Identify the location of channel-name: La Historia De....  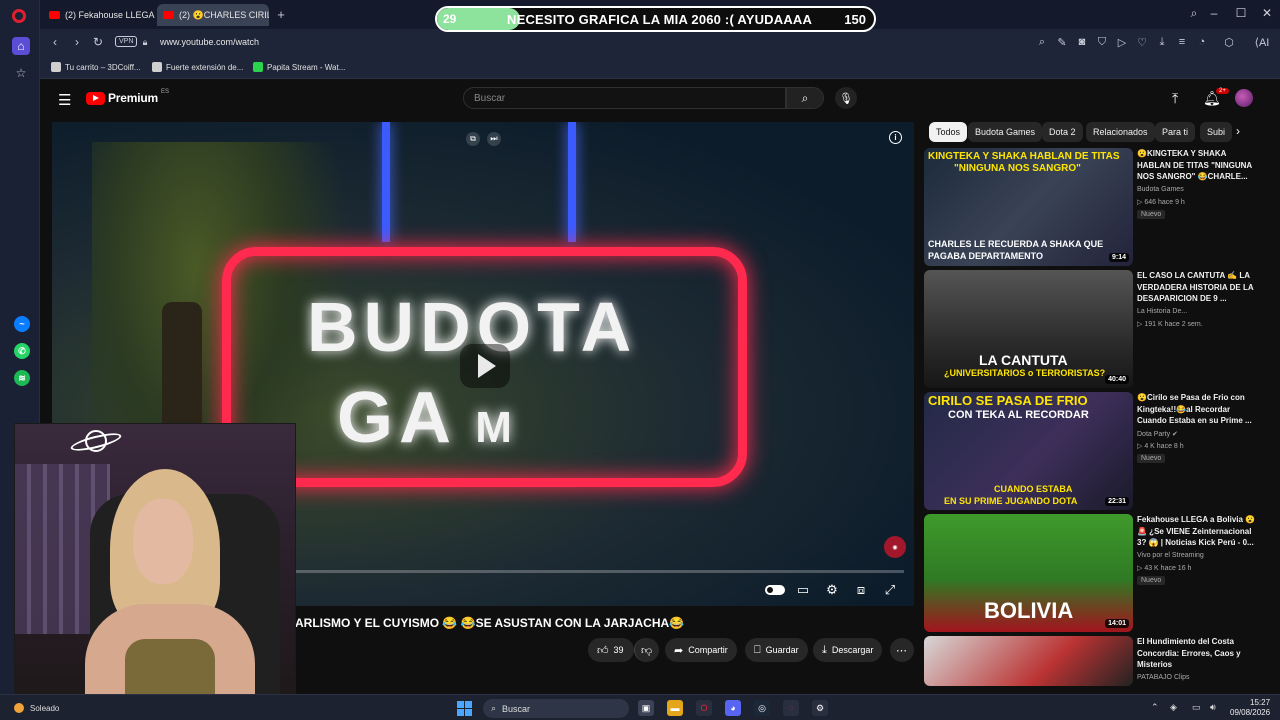
(1162, 311).